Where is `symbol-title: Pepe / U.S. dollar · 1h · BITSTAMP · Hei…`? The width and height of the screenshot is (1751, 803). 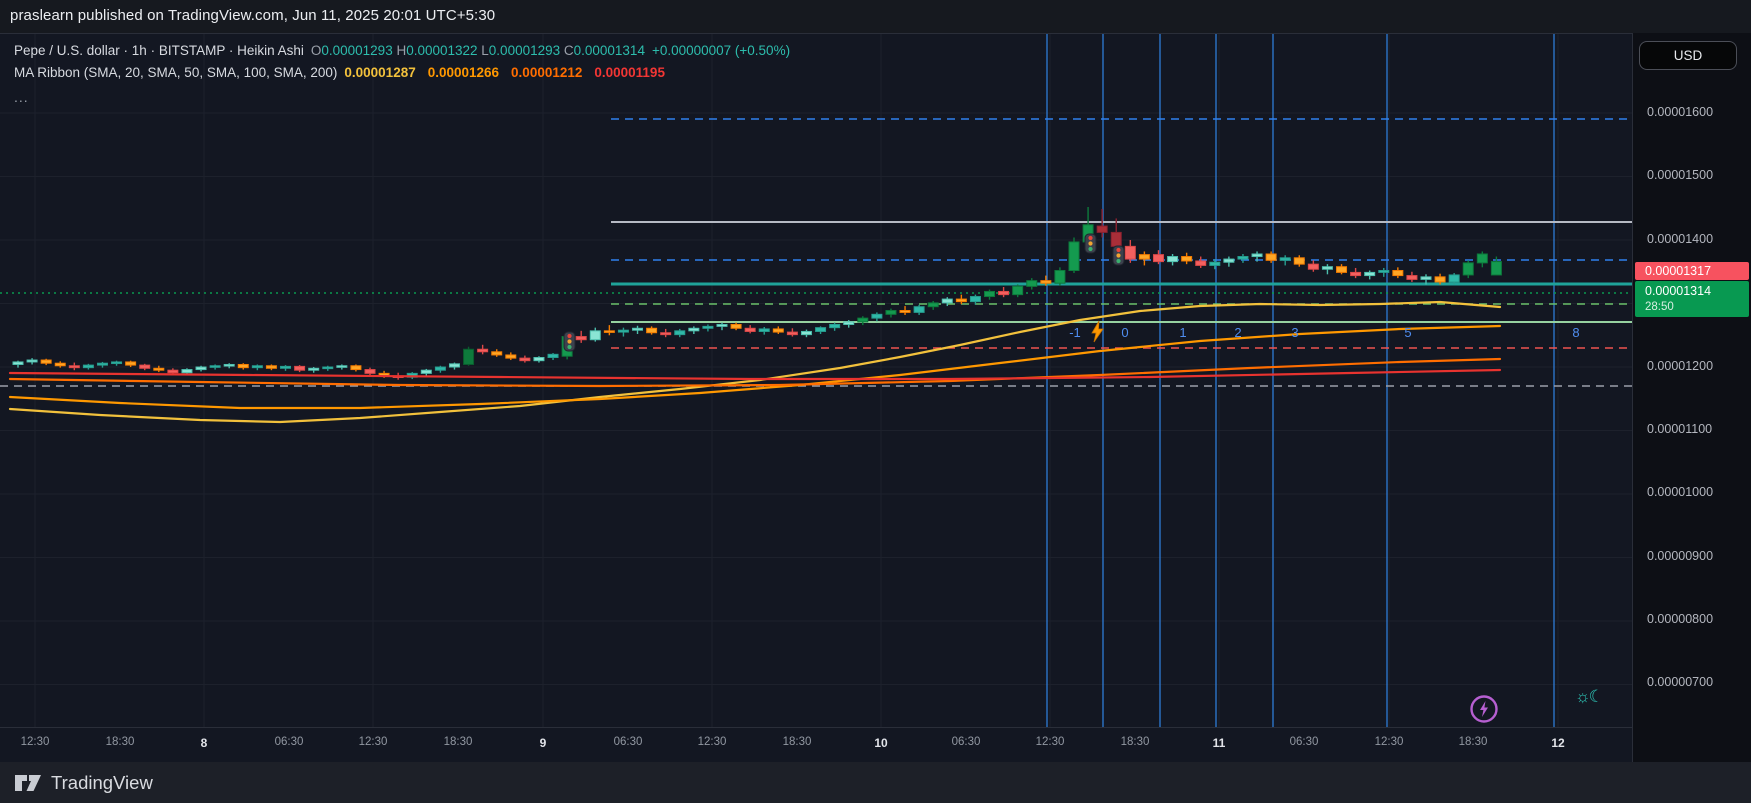
symbol-title: Pepe / U.S. dollar · 1h · BITSTAMP · Hei… is located at coordinates (159, 50).